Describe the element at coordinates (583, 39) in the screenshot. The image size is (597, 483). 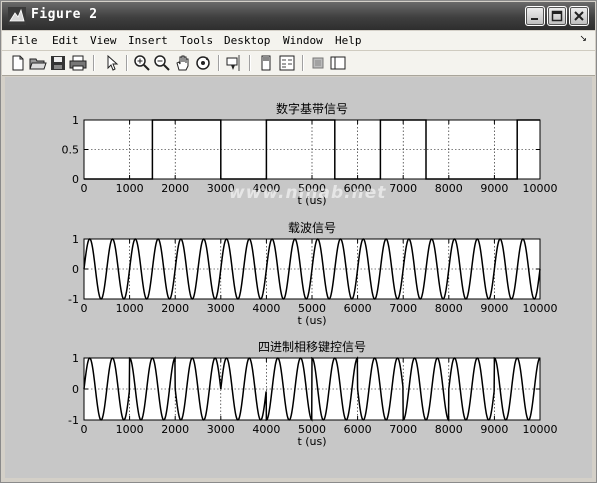
I see `menu-overflow-arrow: ↘` at that location.